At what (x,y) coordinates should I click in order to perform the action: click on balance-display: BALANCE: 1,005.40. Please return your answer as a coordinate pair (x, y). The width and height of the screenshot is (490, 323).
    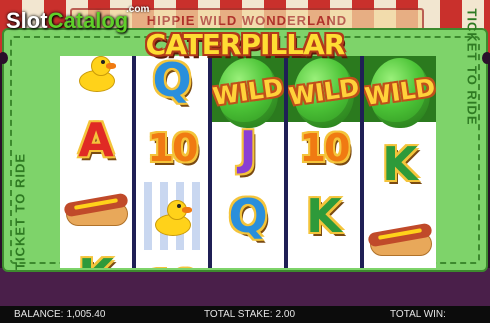
    Looking at the image, I should click on (59, 314).